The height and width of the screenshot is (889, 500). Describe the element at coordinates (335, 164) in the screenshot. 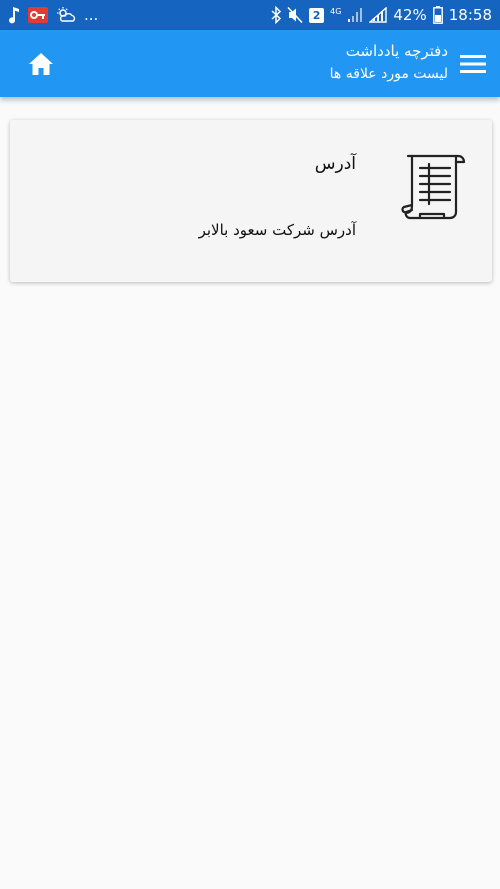

I see `favorite-title: آدرس` at that location.